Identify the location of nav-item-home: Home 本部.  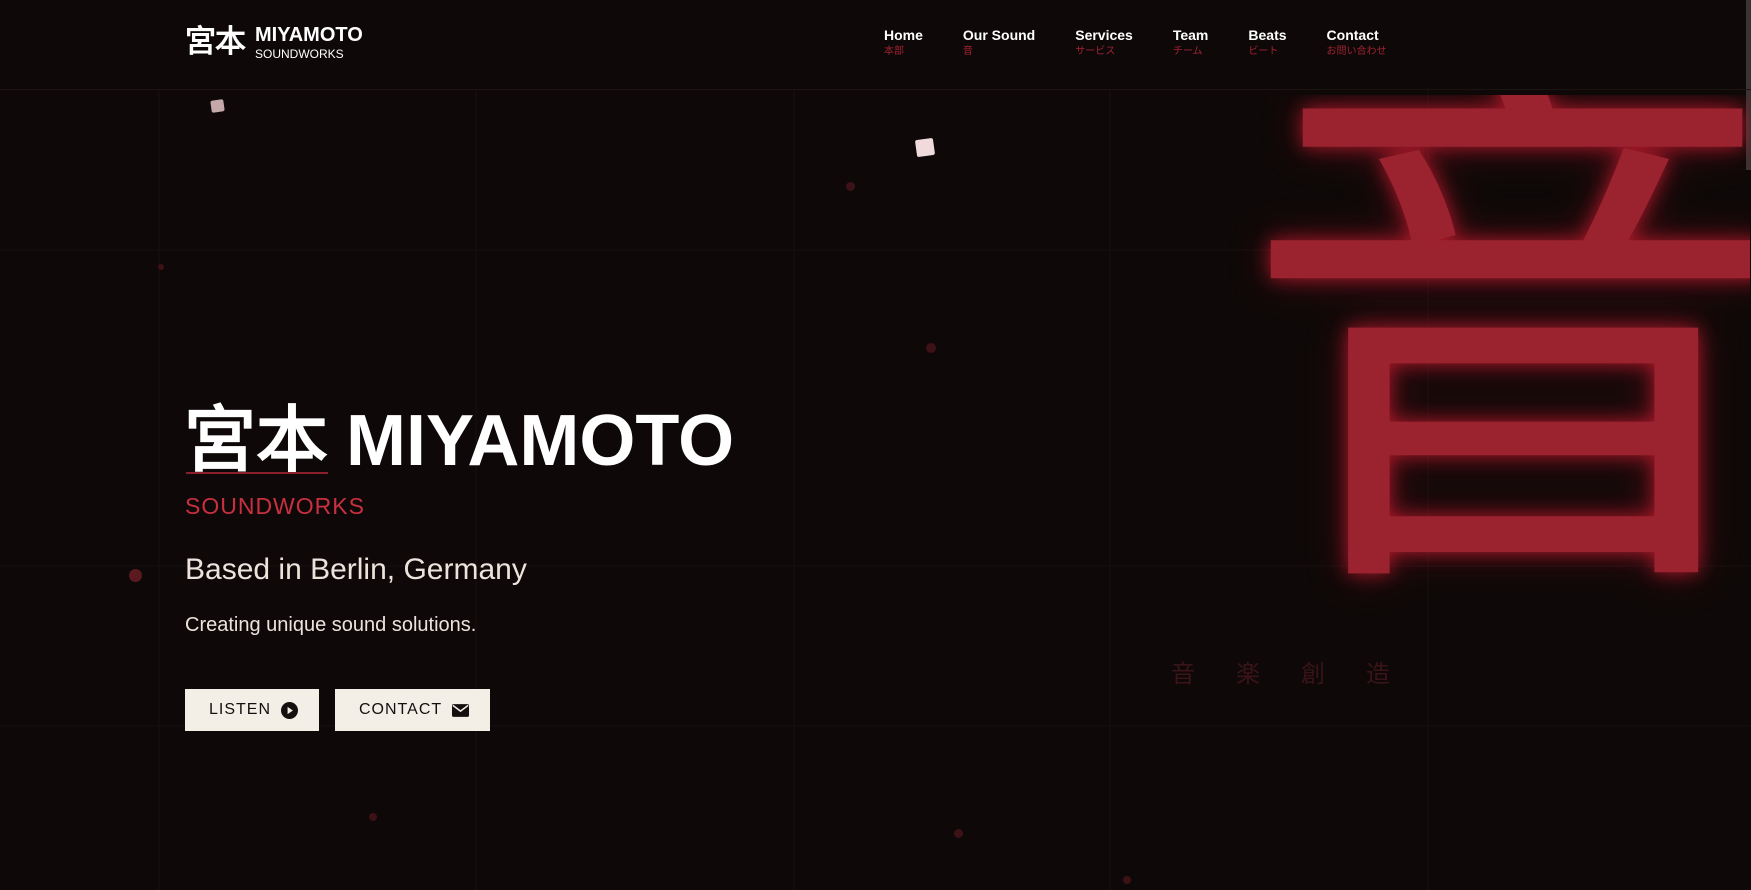
(903, 42).